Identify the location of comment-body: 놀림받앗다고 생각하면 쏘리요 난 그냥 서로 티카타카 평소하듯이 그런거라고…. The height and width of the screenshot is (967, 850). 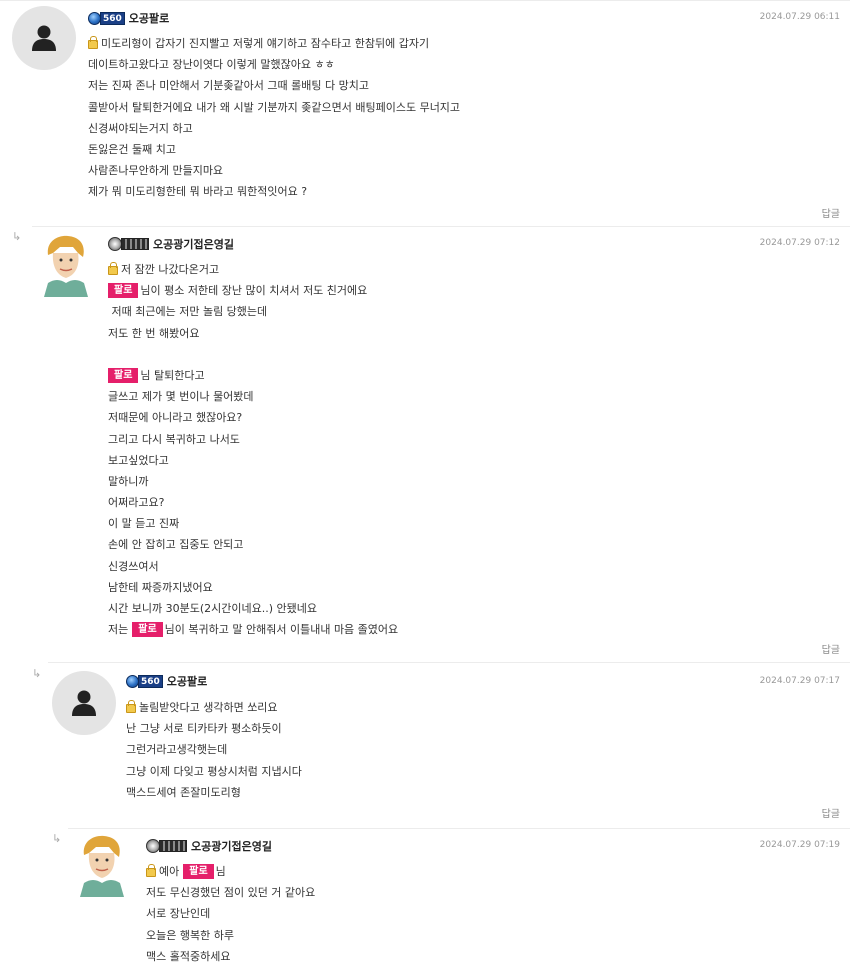
(214, 749).